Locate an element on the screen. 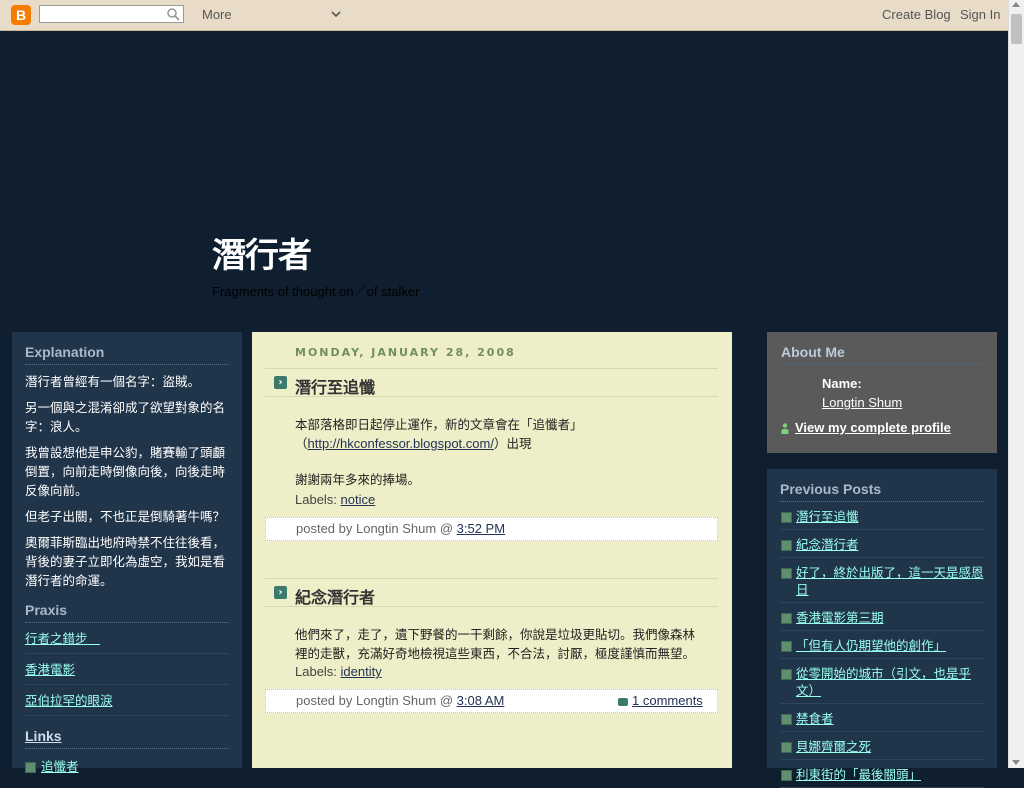 The height and width of the screenshot is (788, 1024). previous-post-link: 貝娜齊爾之死 is located at coordinates (833, 746).